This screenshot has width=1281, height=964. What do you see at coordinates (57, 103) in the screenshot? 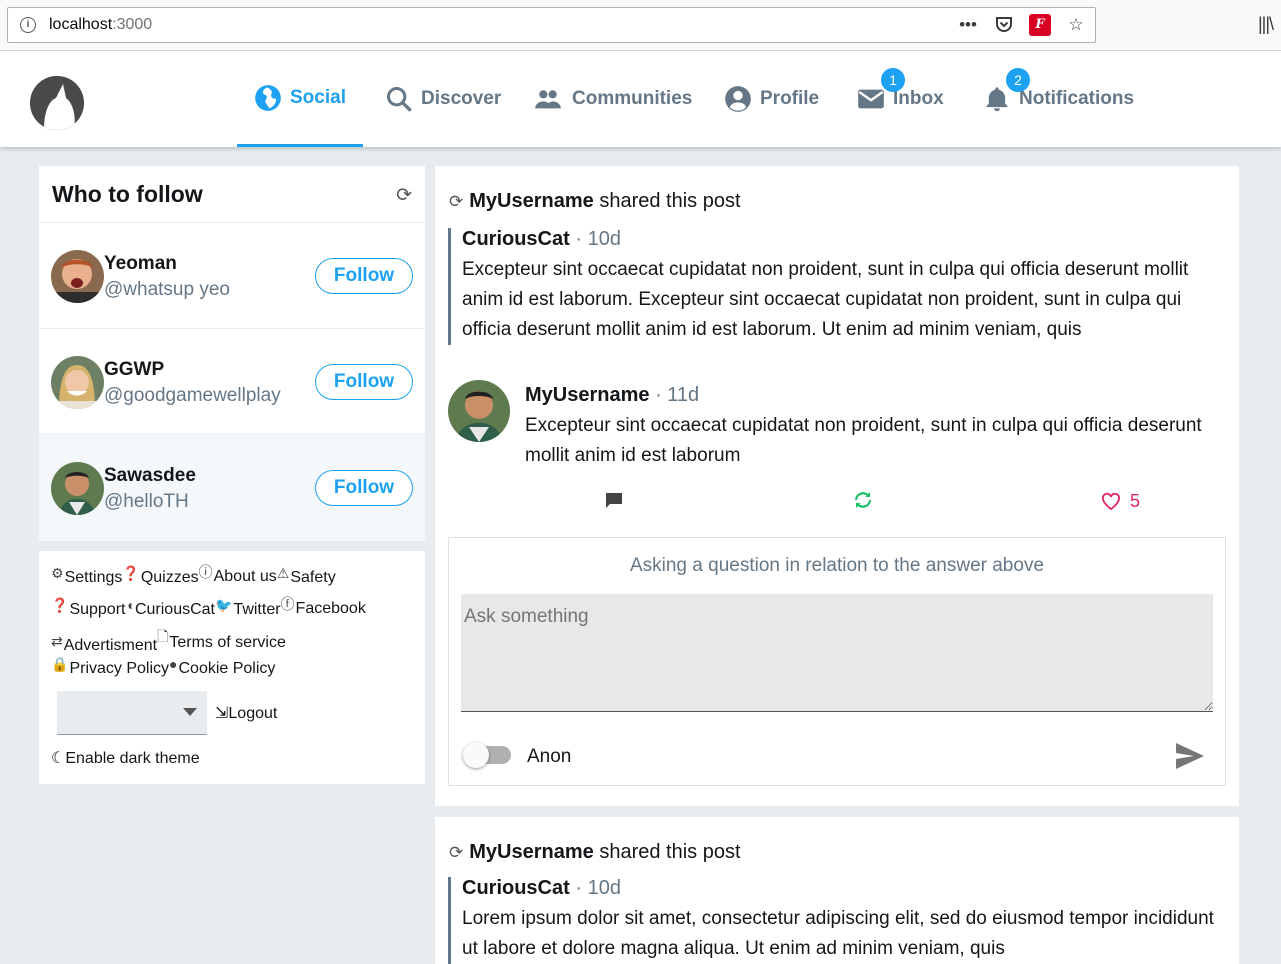
I see `site-logo` at bounding box center [57, 103].